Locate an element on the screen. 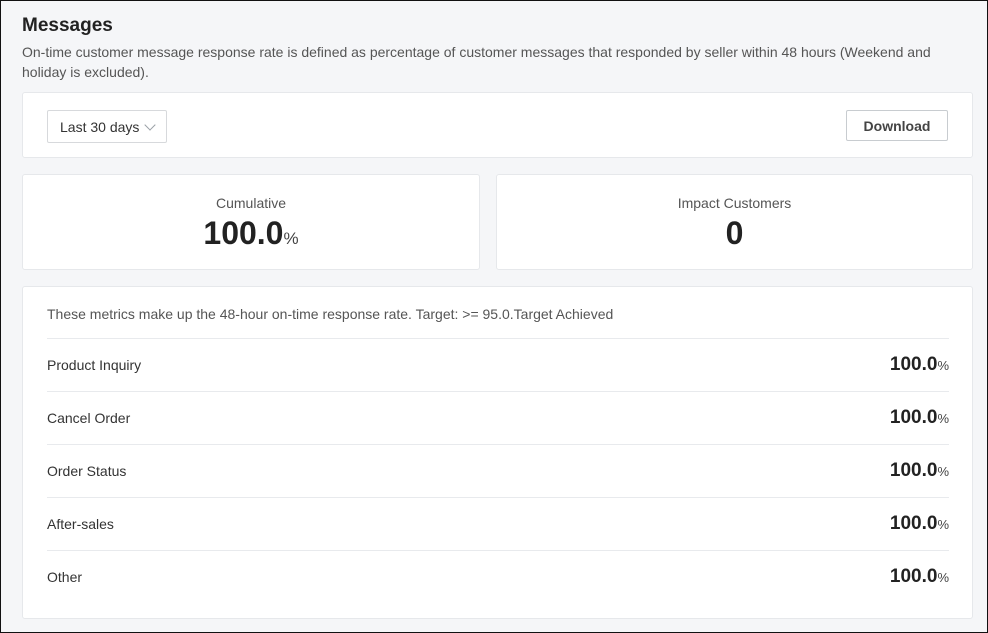 This screenshot has height=633, width=988. metric-label: Order Status is located at coordinates (87, 471).